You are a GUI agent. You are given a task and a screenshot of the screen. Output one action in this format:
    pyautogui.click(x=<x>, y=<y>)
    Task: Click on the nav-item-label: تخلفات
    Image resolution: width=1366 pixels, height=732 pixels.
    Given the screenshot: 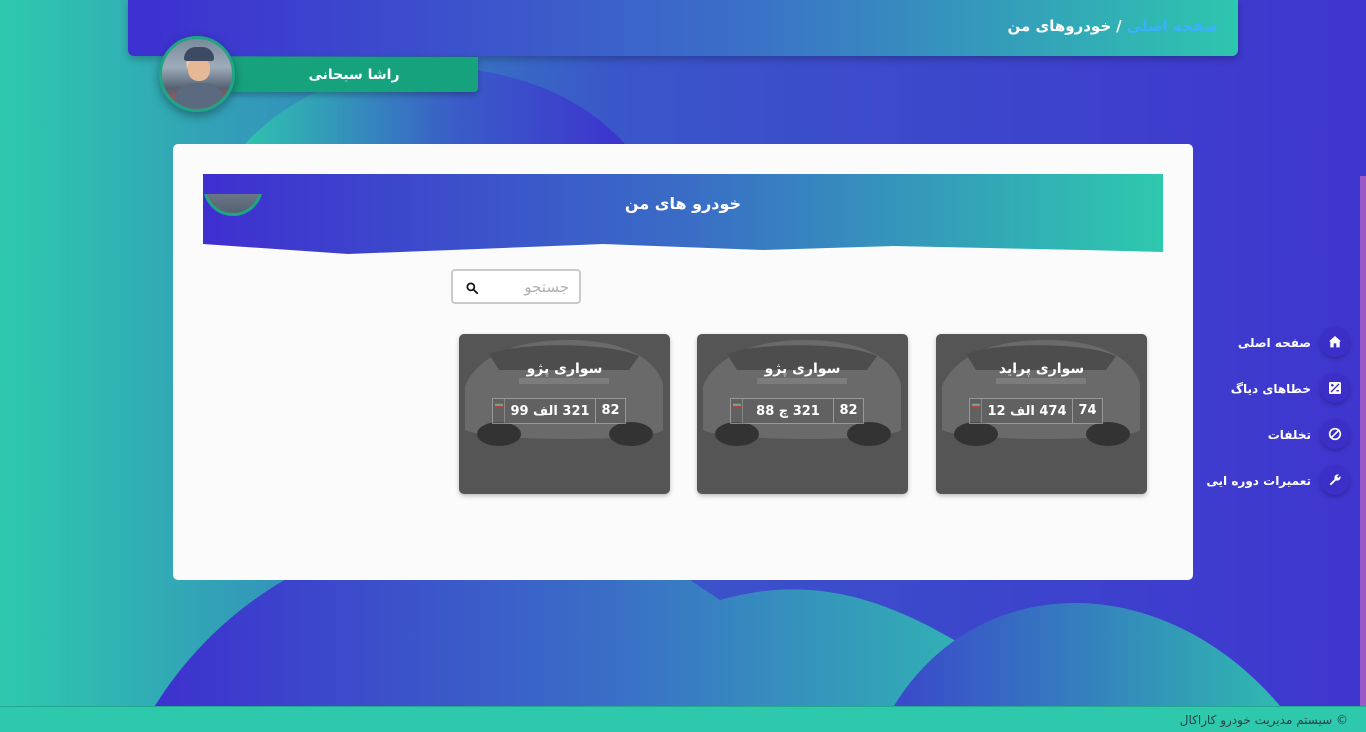 What is the action you would take?
    pyautogui.click(x=1289, y=435)
    